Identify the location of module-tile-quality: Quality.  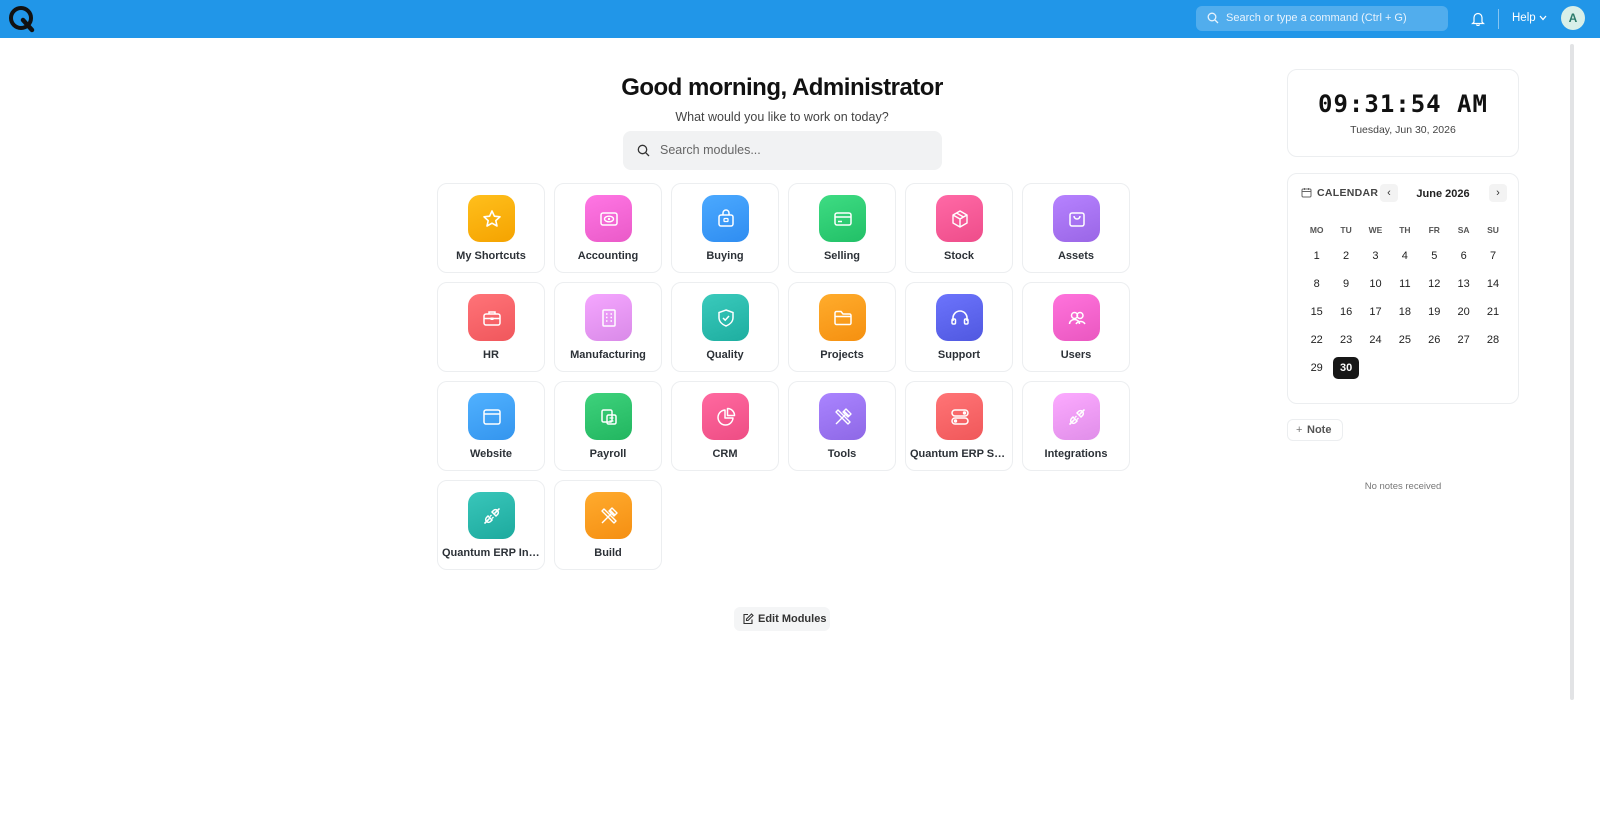
(725, 327).